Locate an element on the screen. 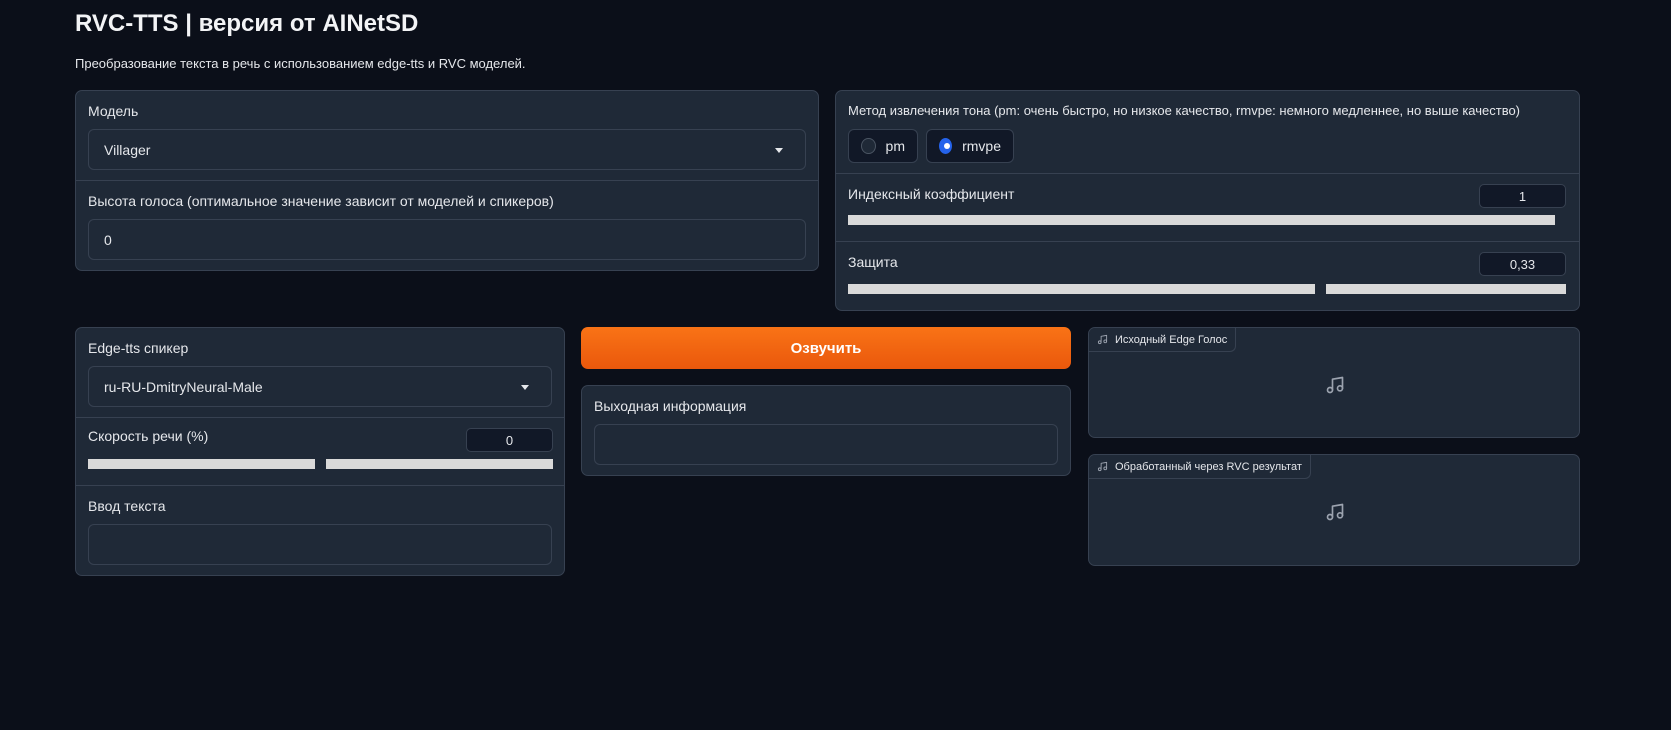 Image resolution: width=1671 pixels, height=730 pixels. speed-block: Скорость речи (%) 0 is located at coordinates (320, 452).